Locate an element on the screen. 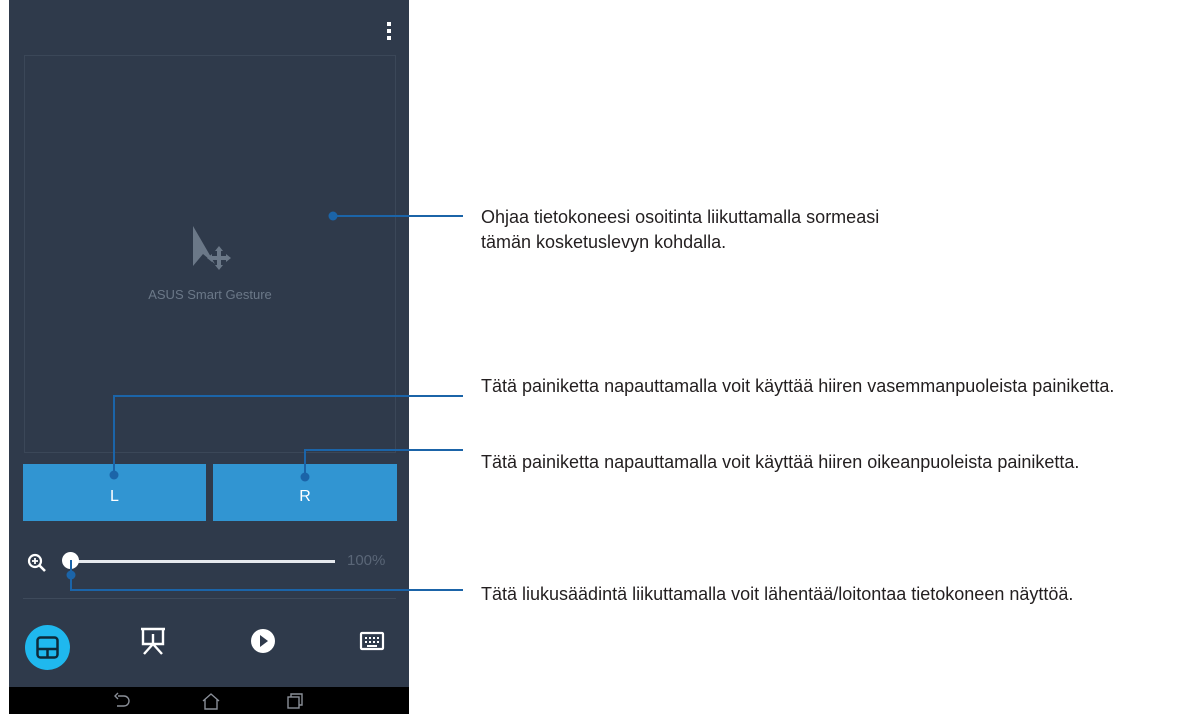  home-icon is located at coordinates (211, 701).